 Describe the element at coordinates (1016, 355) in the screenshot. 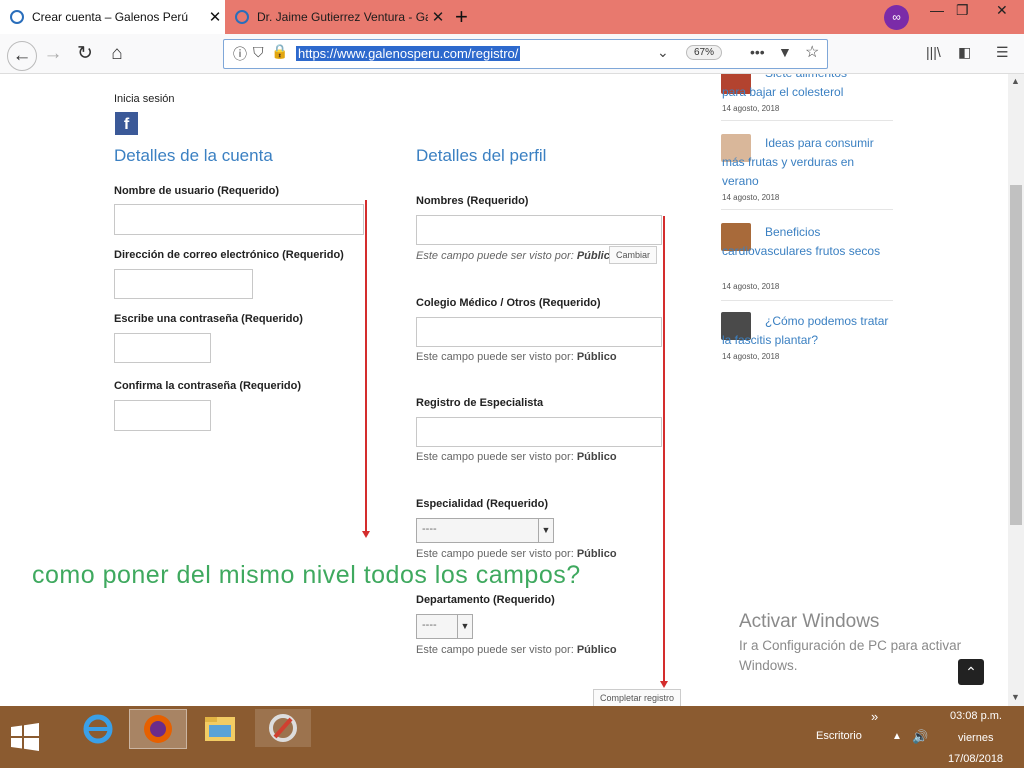

I see `scrollbar-thumb` at that location.